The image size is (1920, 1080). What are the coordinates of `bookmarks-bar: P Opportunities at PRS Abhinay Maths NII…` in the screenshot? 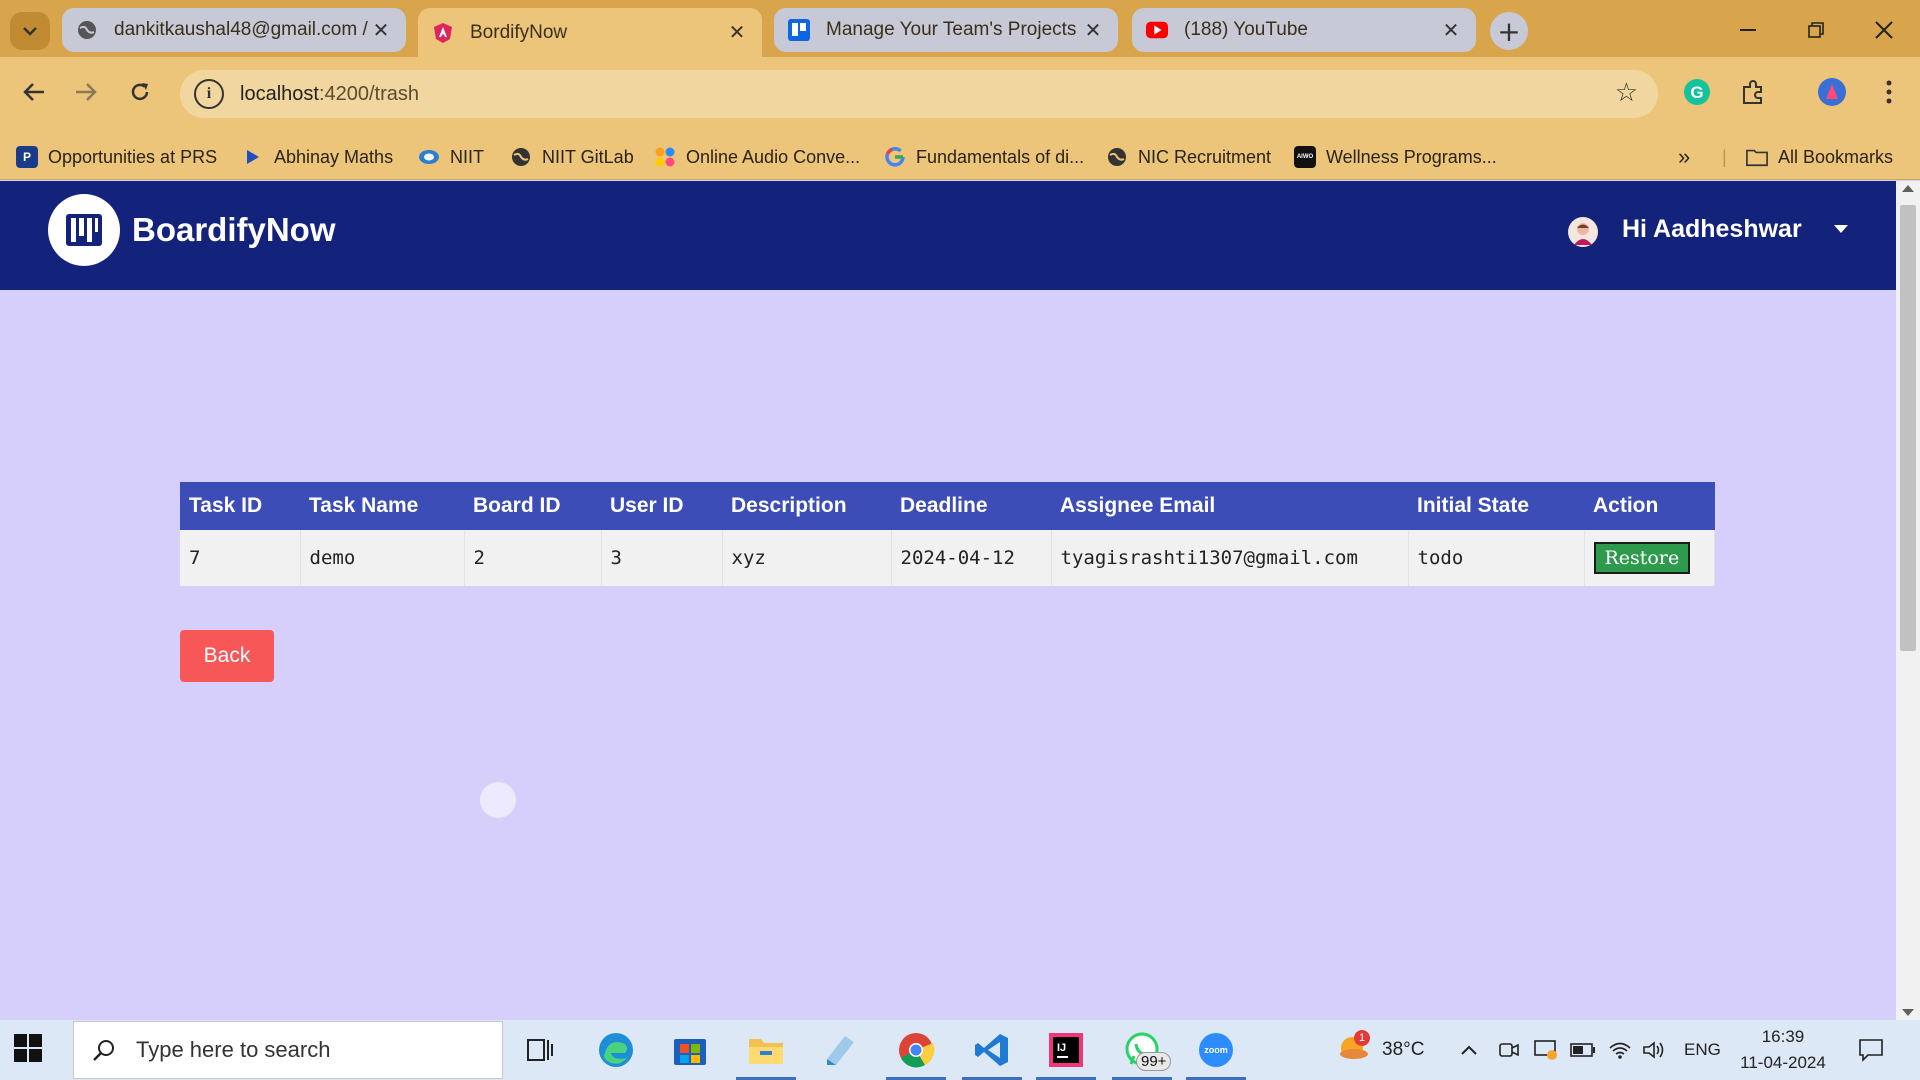 It's located at (960, 157).